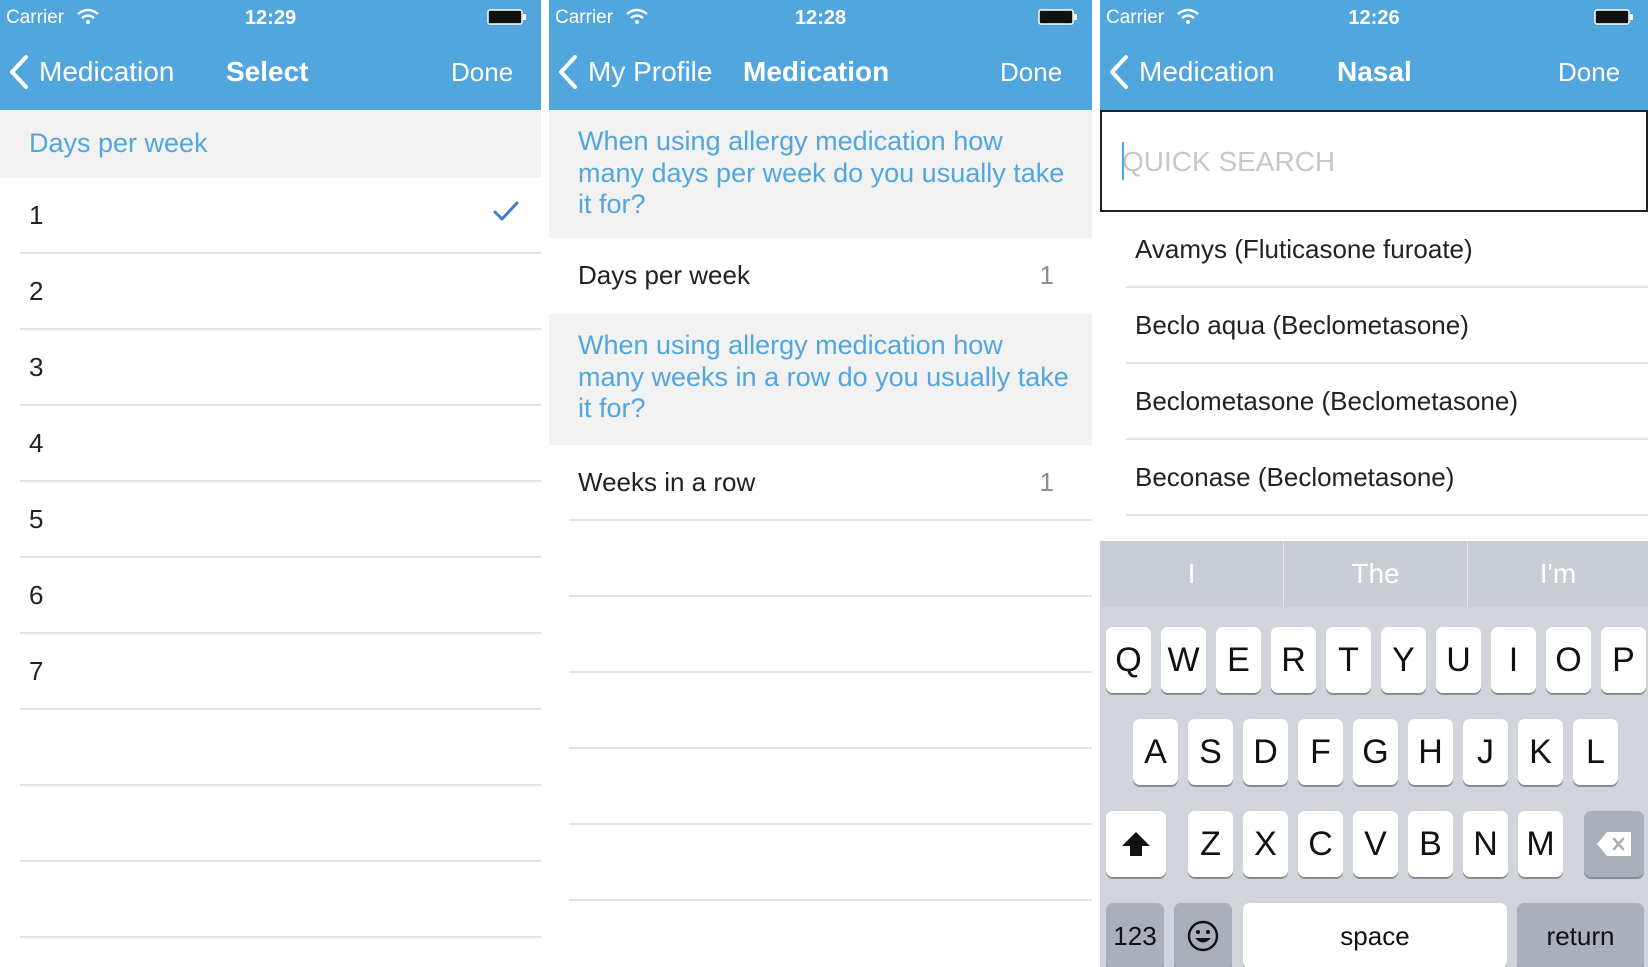  What do you see at coordinates (270, 292) in the screenshot?
I see `option-row-2: 2` at bounding box center [270, 292].